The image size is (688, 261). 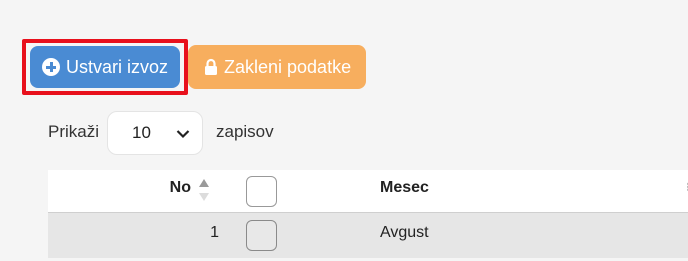 I want to click on plus-circle-icon, so click(x=51, y=67).